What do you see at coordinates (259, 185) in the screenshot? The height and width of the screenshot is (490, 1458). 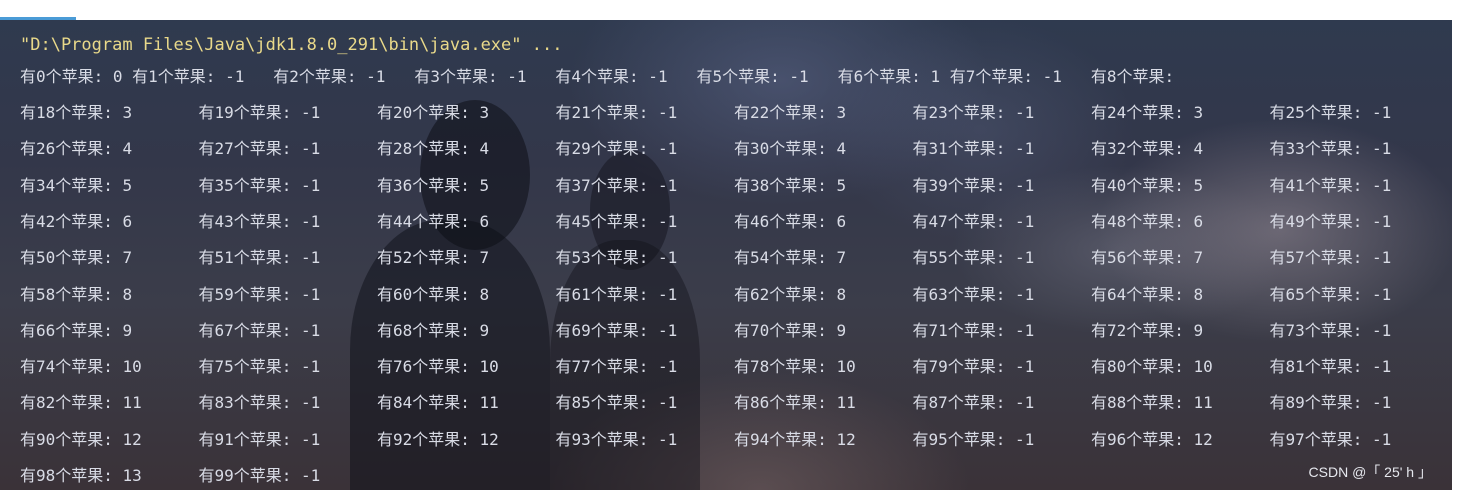 I see `output-entry: 有35个苹果: -1` at bounding box center [259, 185].